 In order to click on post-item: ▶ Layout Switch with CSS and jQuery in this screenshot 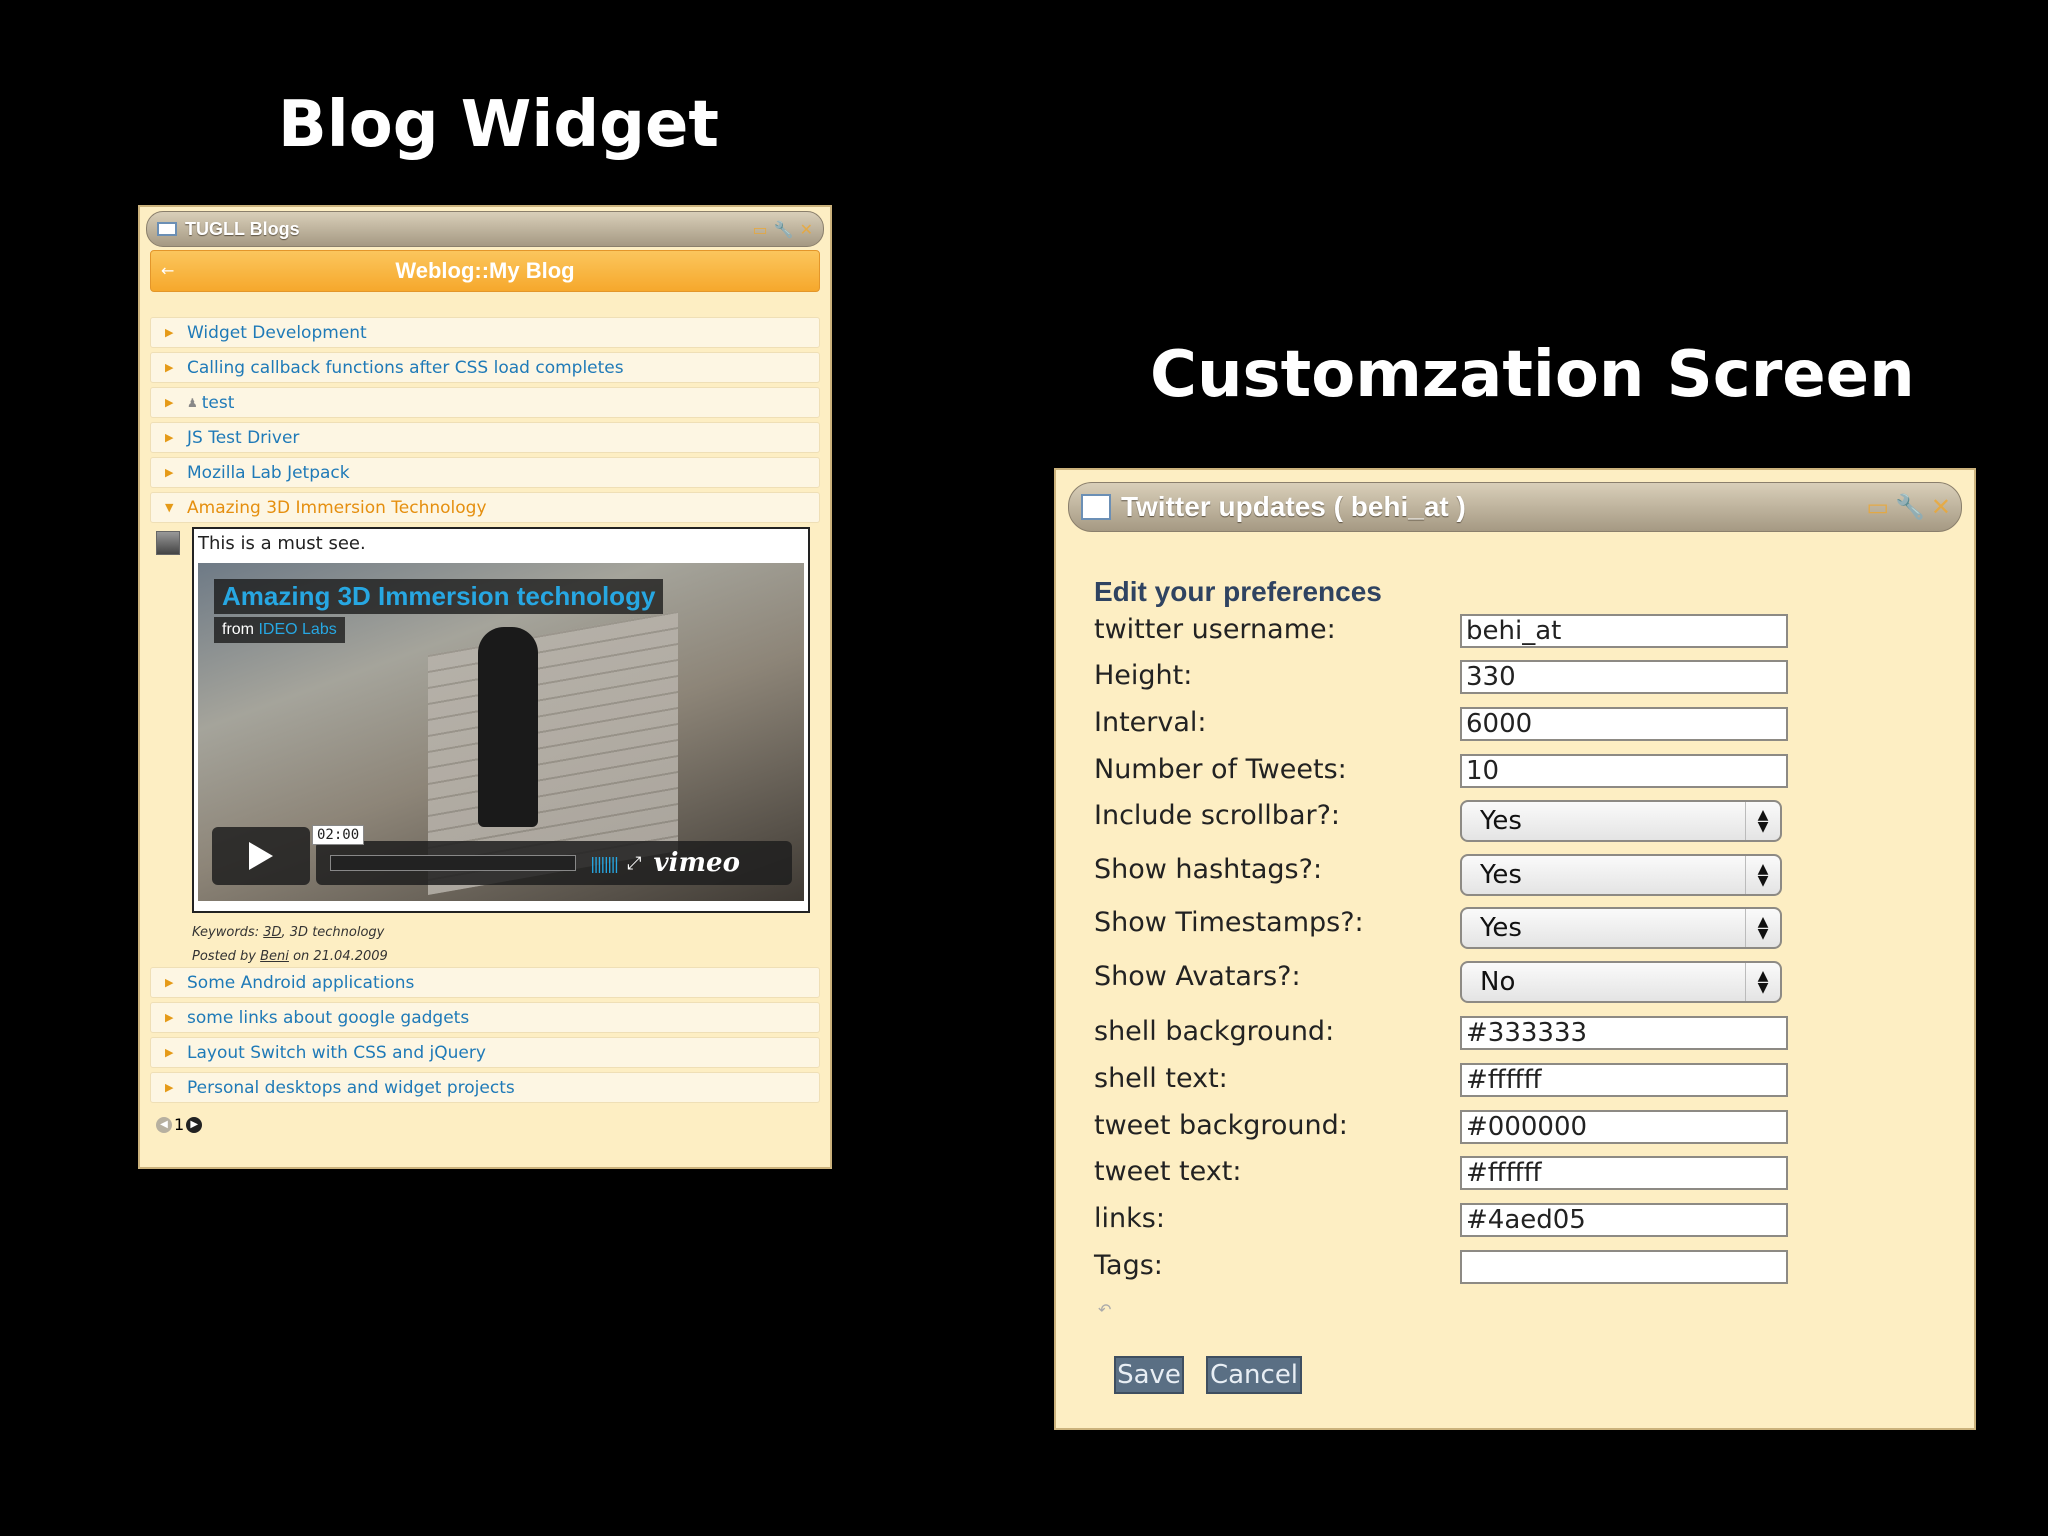, I will do `click(485, 1052)`.